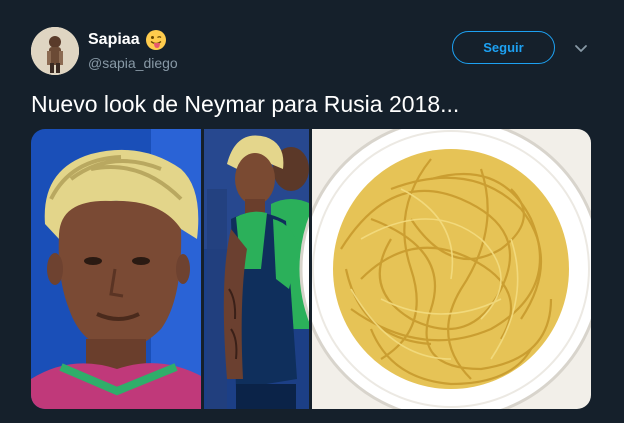 The image size is (624, 423). What do you see at coordinates (156, 40) in the screenshot?
I see `tongue-out-face-icon` at bounding box center [156, 40].